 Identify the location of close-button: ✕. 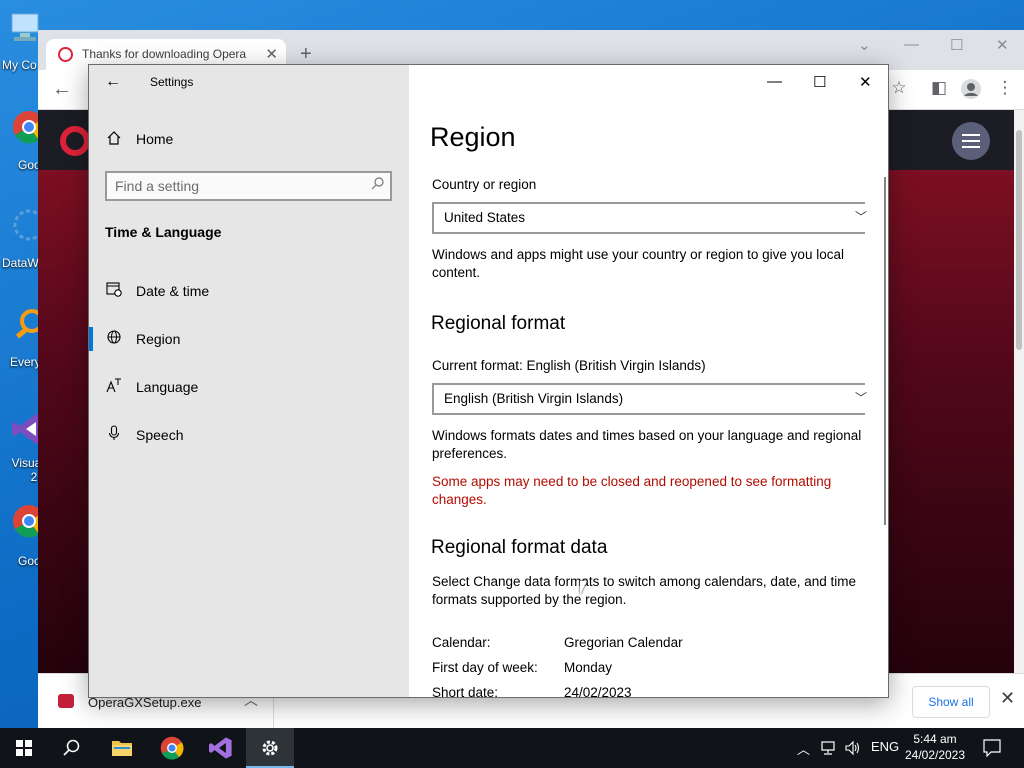
(865, 82).